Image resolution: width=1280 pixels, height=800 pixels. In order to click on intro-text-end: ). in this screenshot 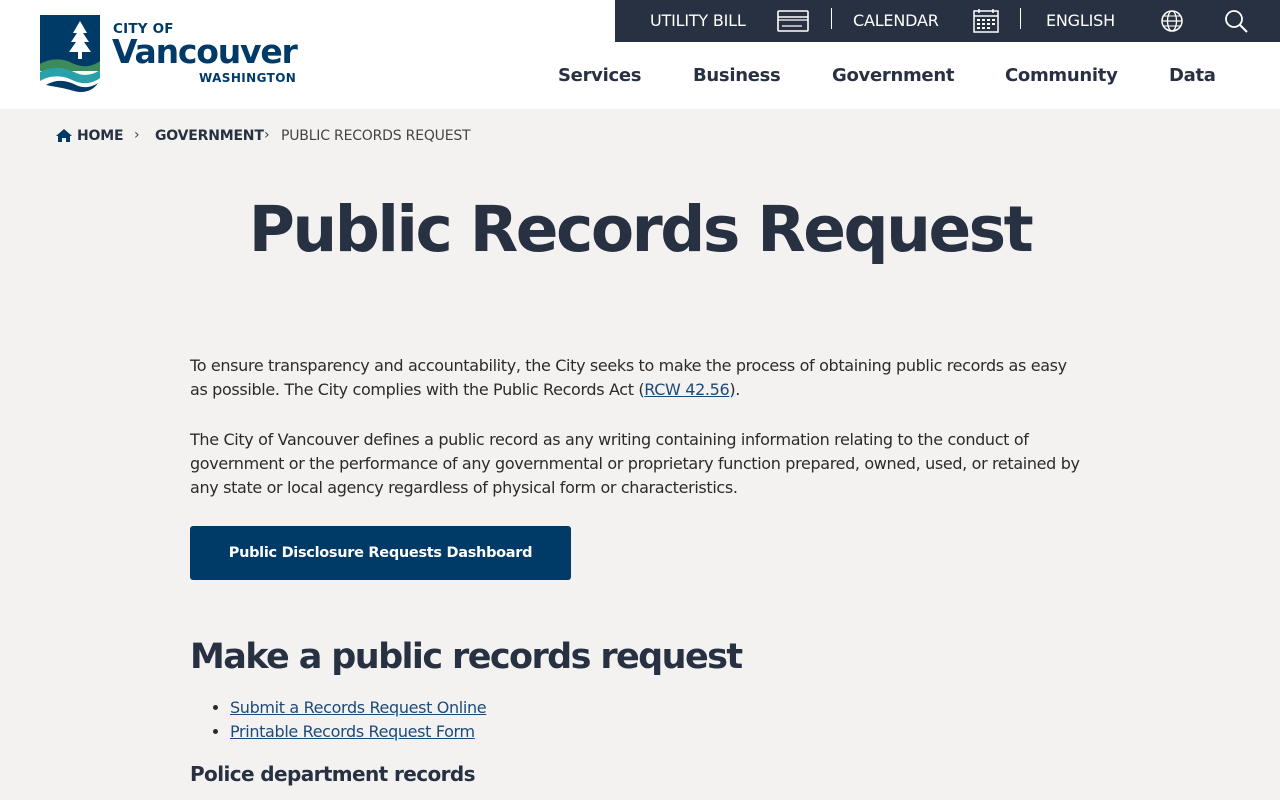, I will do `click(734, 389)`.